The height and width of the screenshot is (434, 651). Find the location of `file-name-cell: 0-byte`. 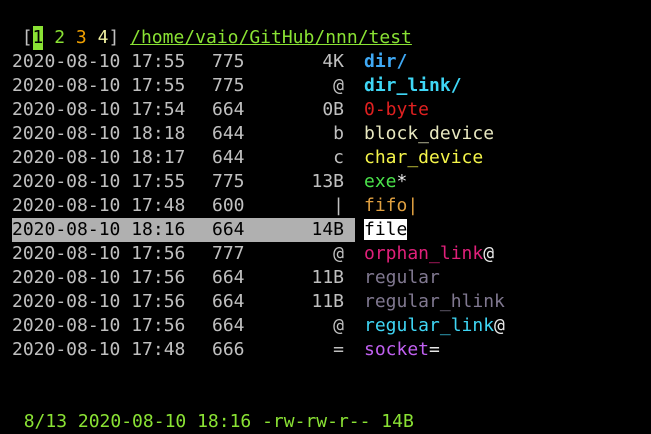

file-name-cell: 0-byte is located at coordinates (396, 110).